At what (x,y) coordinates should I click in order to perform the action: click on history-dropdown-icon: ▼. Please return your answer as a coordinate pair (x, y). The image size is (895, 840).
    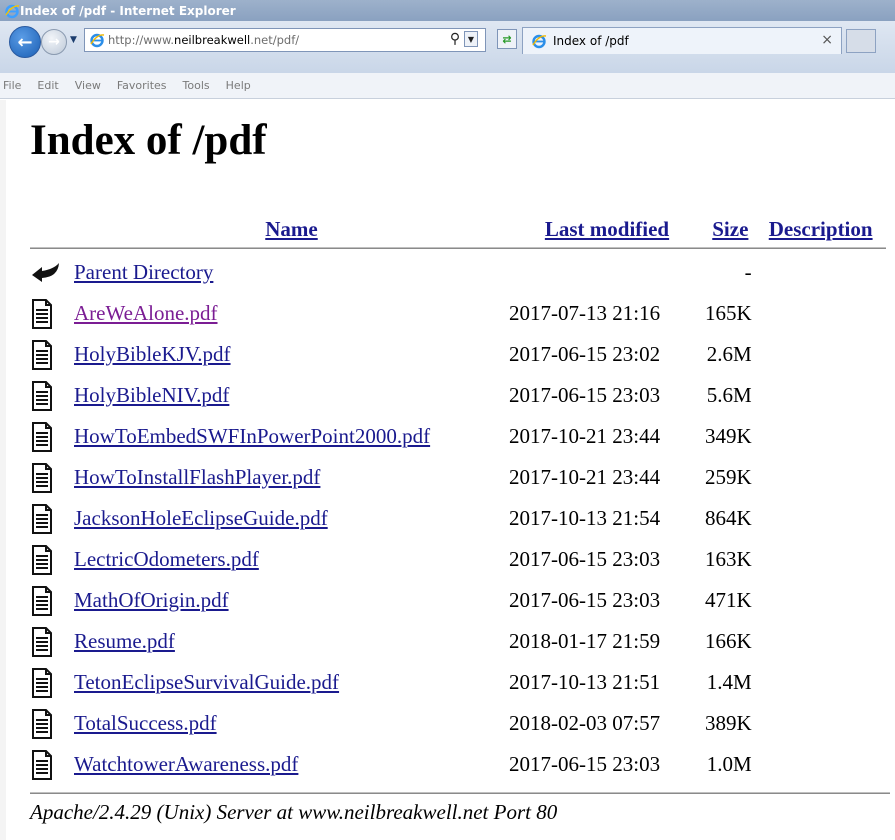
    Looking at the image, I should click on (73, 40).